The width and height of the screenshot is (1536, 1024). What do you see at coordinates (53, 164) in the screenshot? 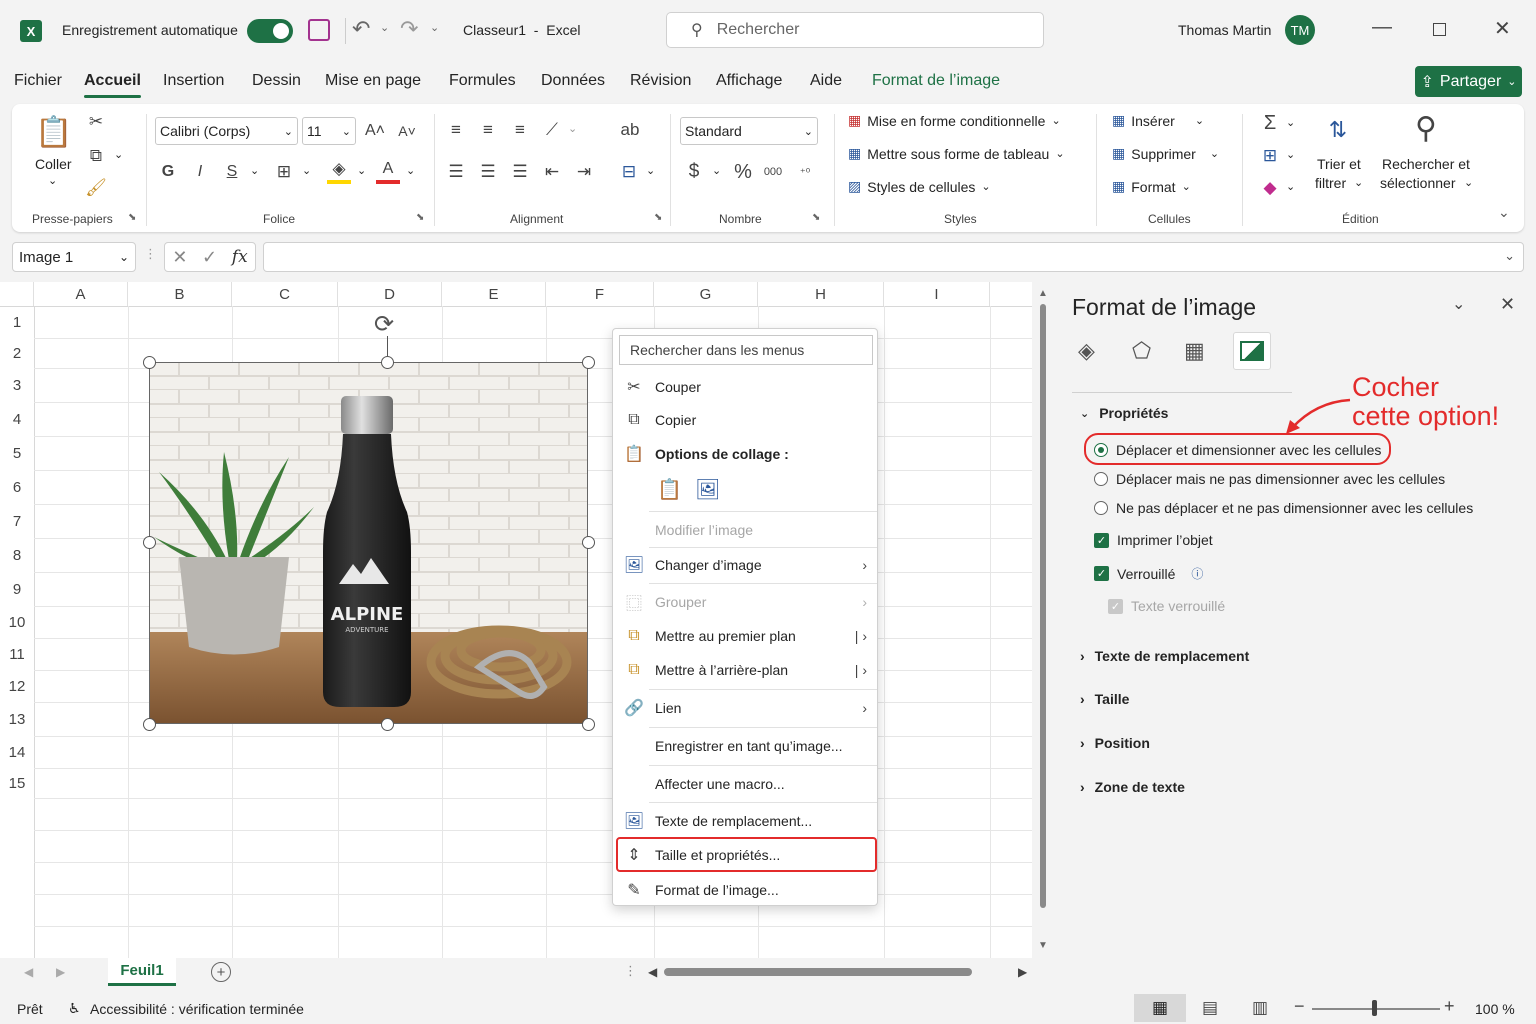
I see `paste-label: Coller` at bounding box center [53, 164].